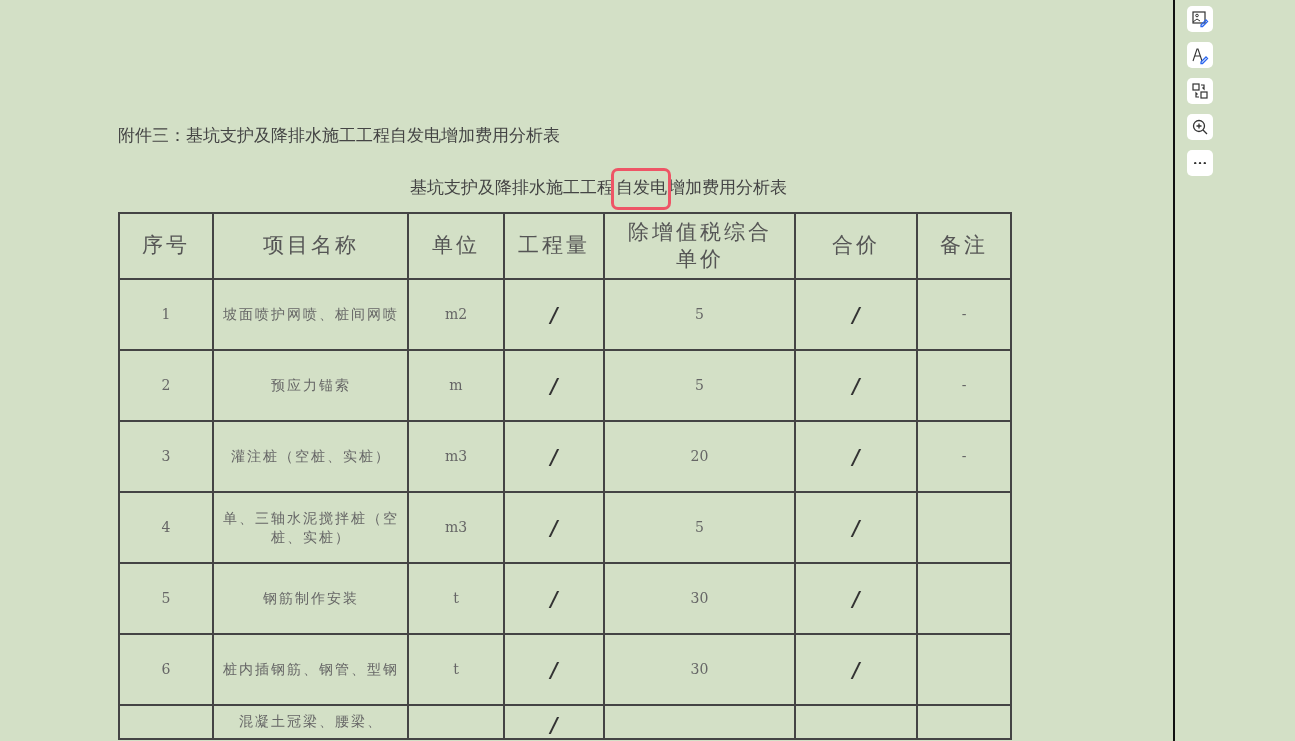  I want to click on highlighted-text: 自发电, so click(641, 188).